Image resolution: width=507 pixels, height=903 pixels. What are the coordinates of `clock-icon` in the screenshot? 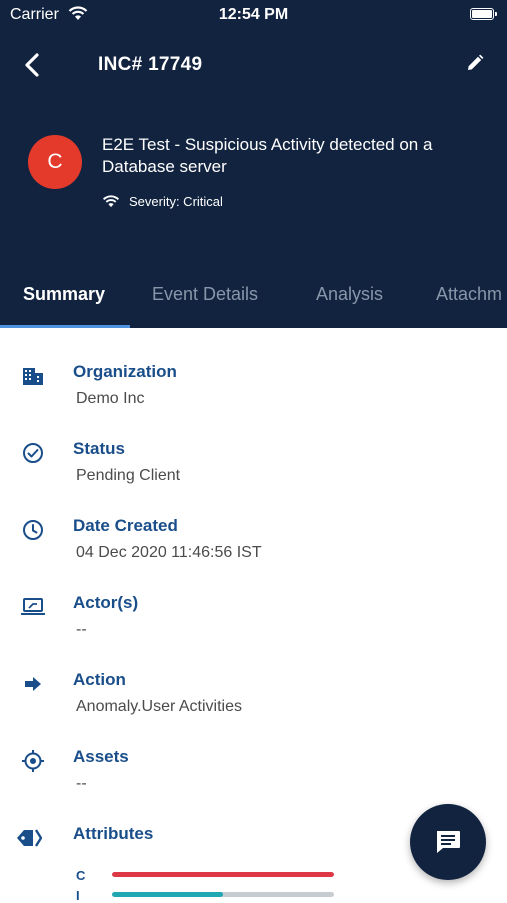 It's located at (33, 530).